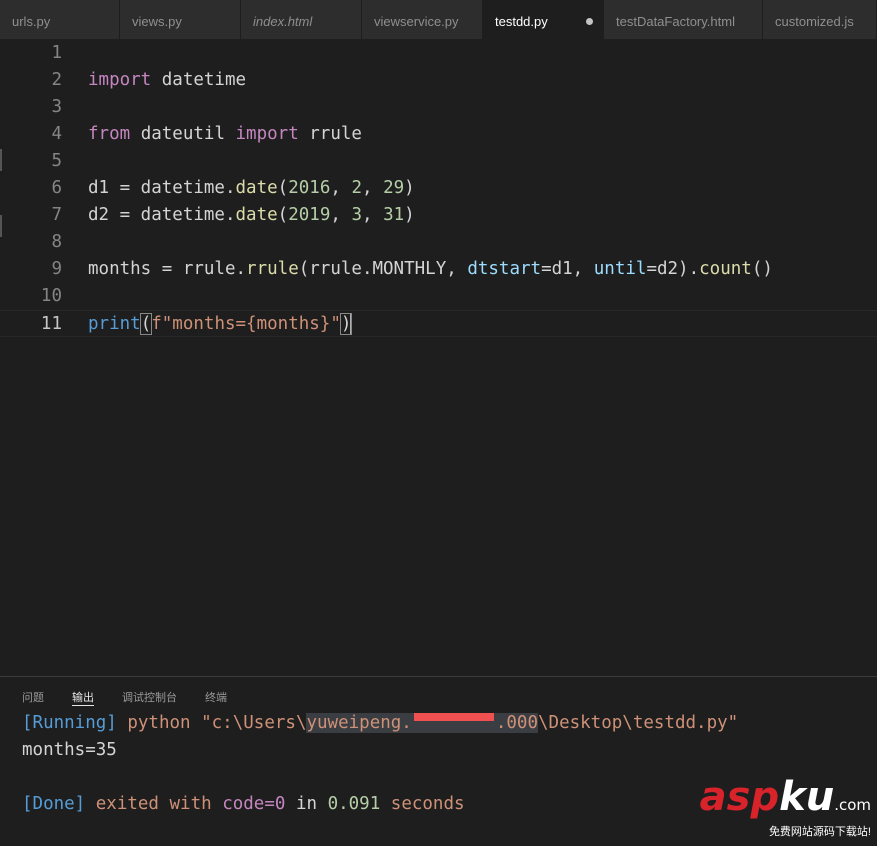  I want to click on tab-views-py: views.py, so click(180, 19).